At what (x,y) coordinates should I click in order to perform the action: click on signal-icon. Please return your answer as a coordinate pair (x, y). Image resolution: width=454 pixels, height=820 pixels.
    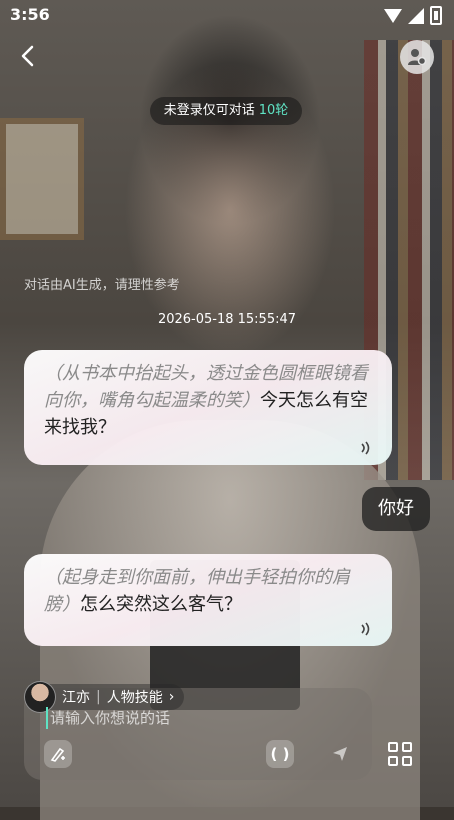
    Looking at the image, I should click on (416, 15).